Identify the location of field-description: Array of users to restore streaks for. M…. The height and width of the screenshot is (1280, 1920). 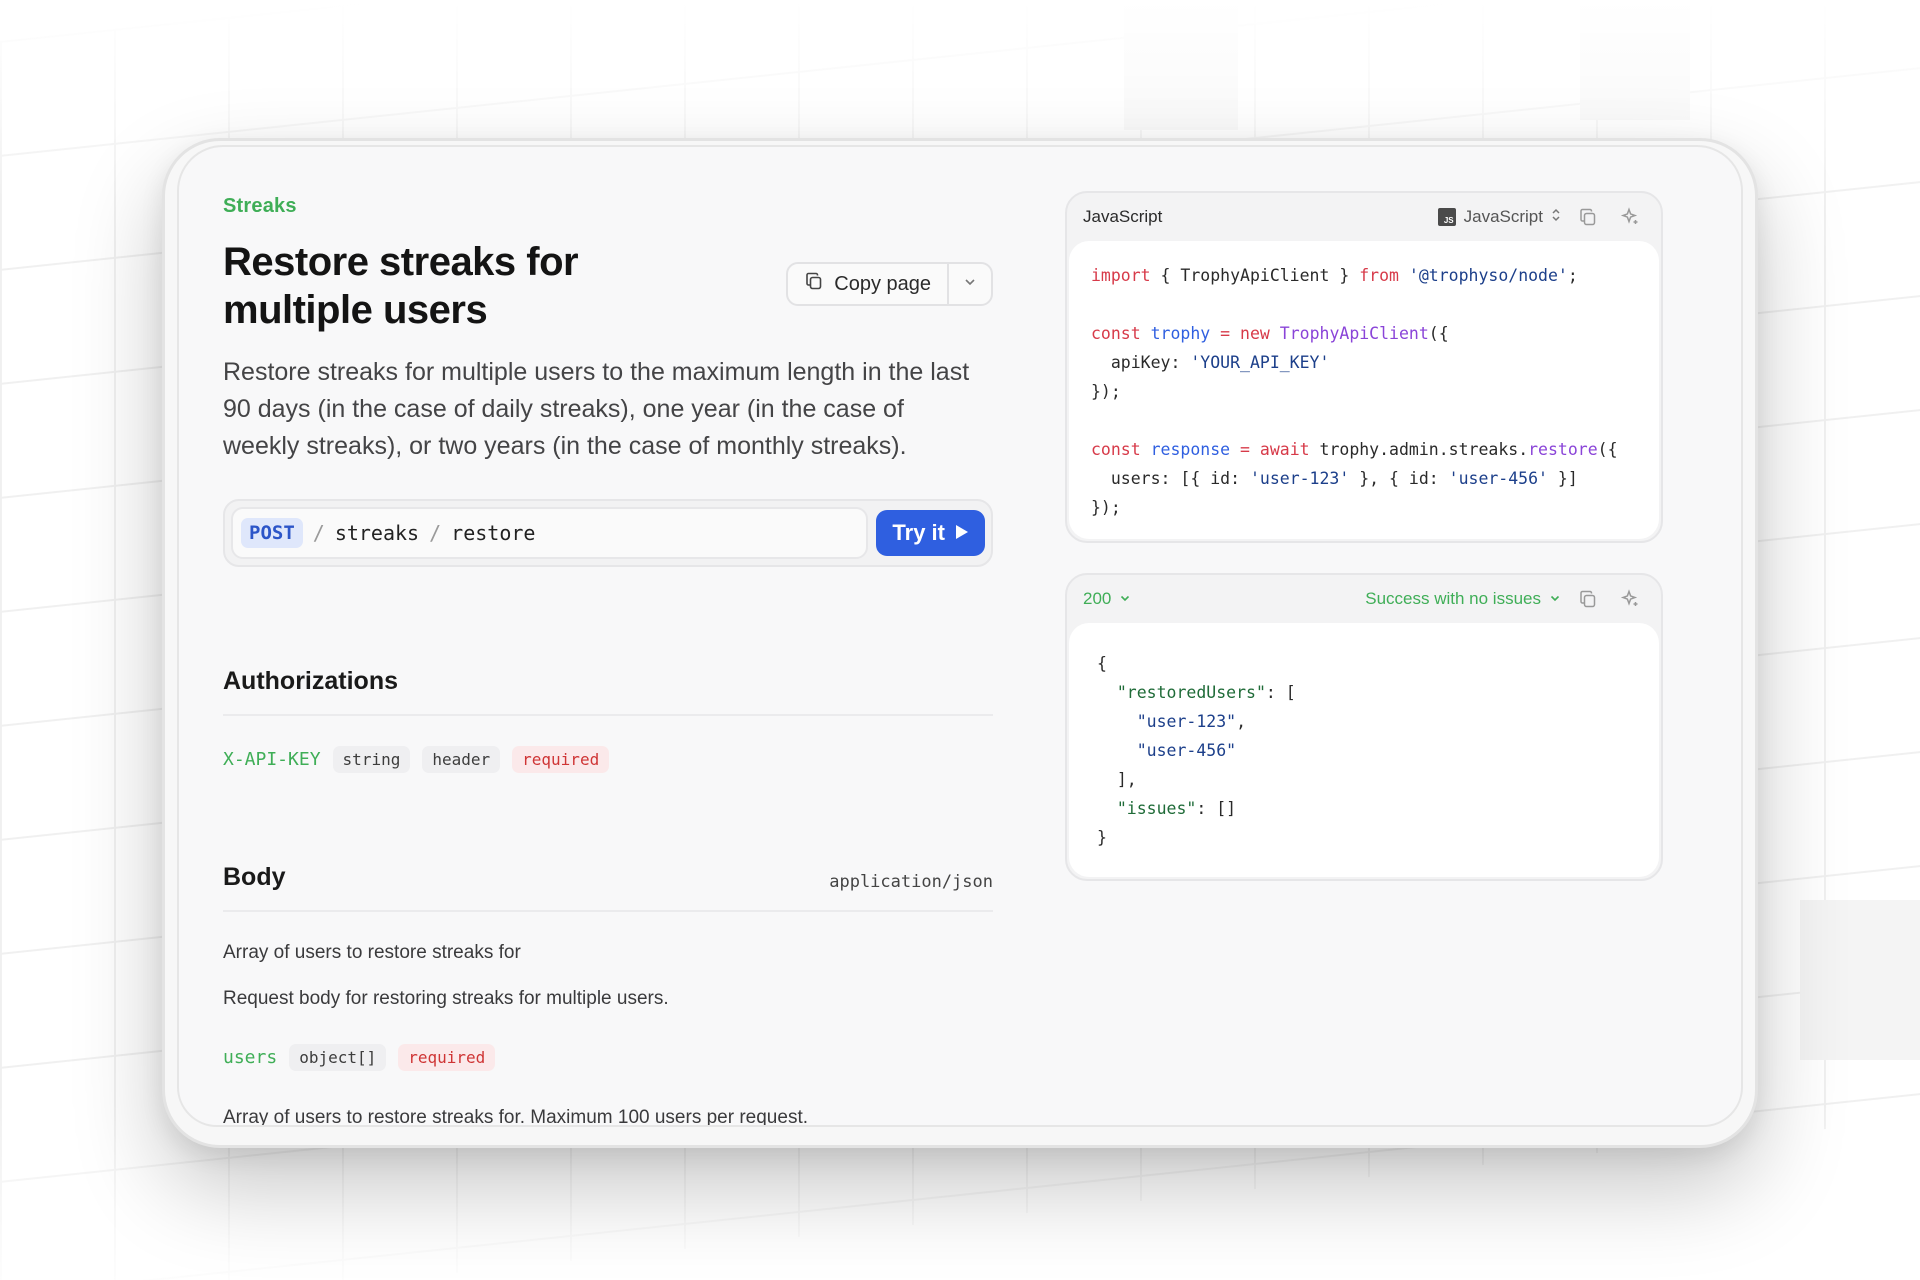
(516, 1117).